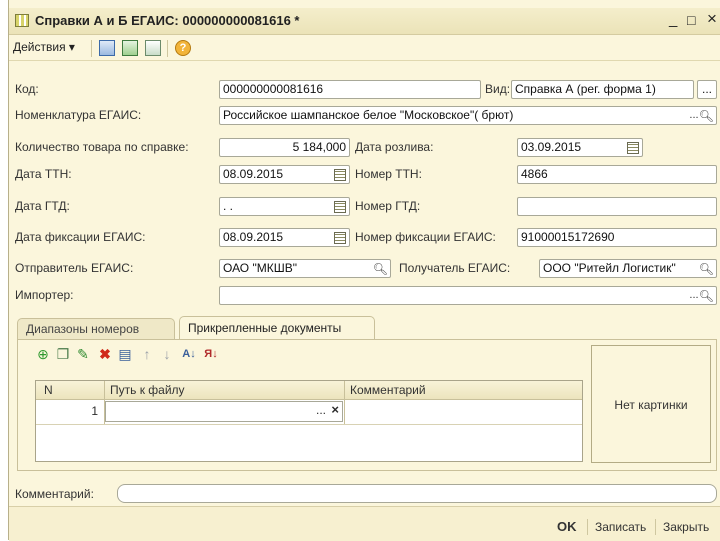  What do you see at coordinates (130, 48) in the screenshot?
I see `refresh-icon` at bounding box center [130, 48].